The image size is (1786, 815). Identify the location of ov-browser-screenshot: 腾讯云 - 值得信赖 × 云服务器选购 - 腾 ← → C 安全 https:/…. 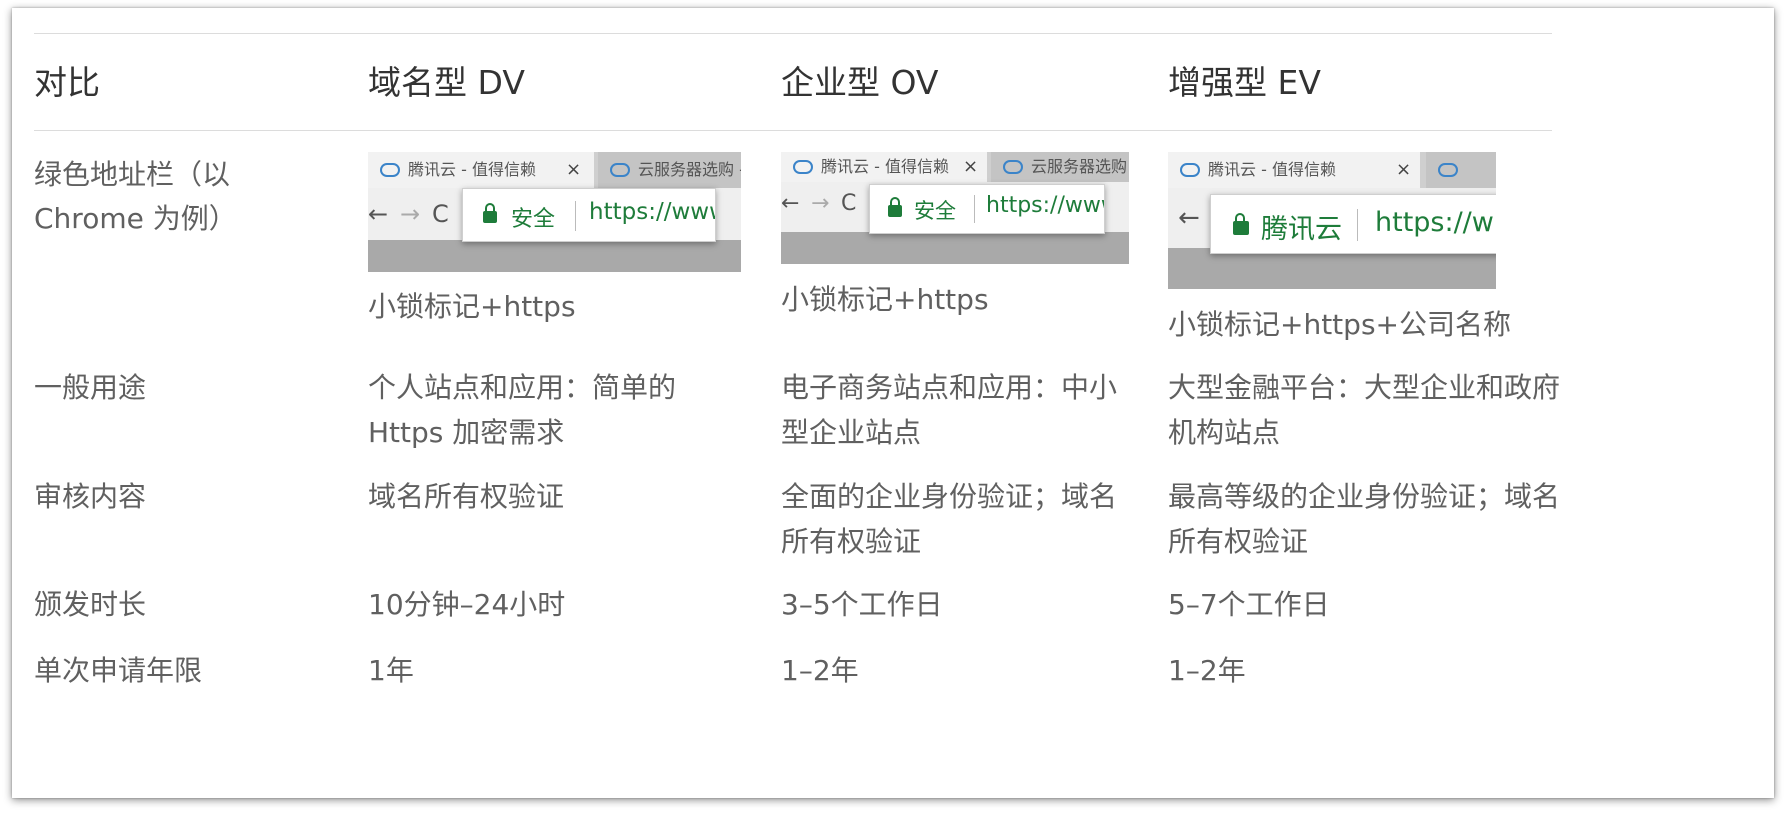
(955, 208).